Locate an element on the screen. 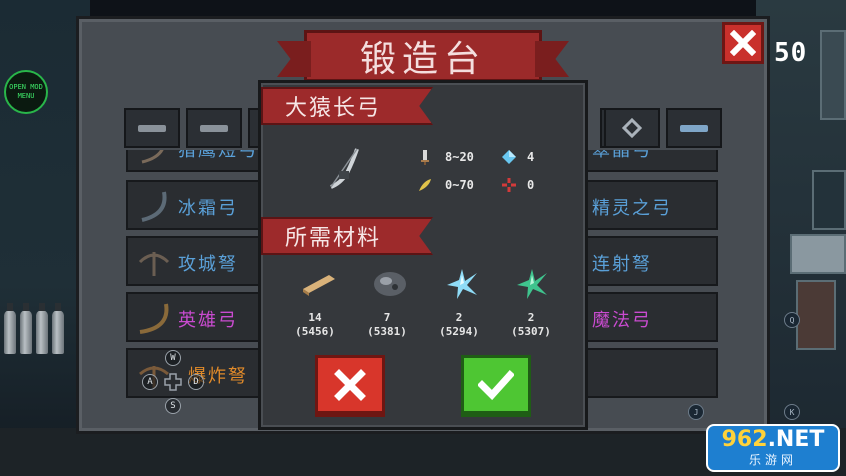  open-mod-menu-button: OPEN MOD MENU is located at coordinates (26, 92).